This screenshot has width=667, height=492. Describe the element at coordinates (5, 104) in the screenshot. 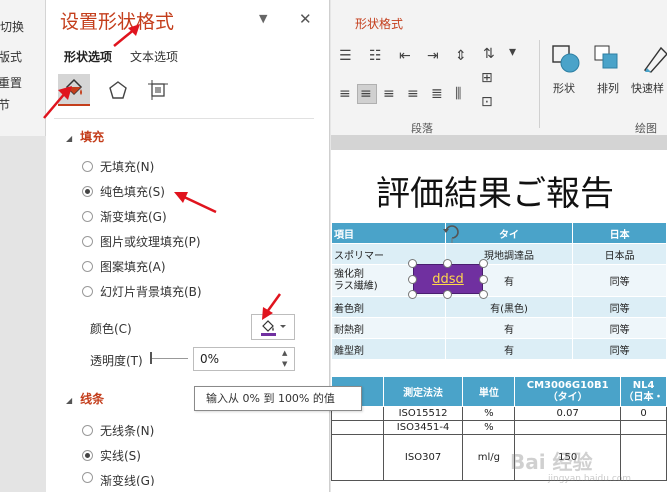

I see `ribbon-item-section: 节` at that location.